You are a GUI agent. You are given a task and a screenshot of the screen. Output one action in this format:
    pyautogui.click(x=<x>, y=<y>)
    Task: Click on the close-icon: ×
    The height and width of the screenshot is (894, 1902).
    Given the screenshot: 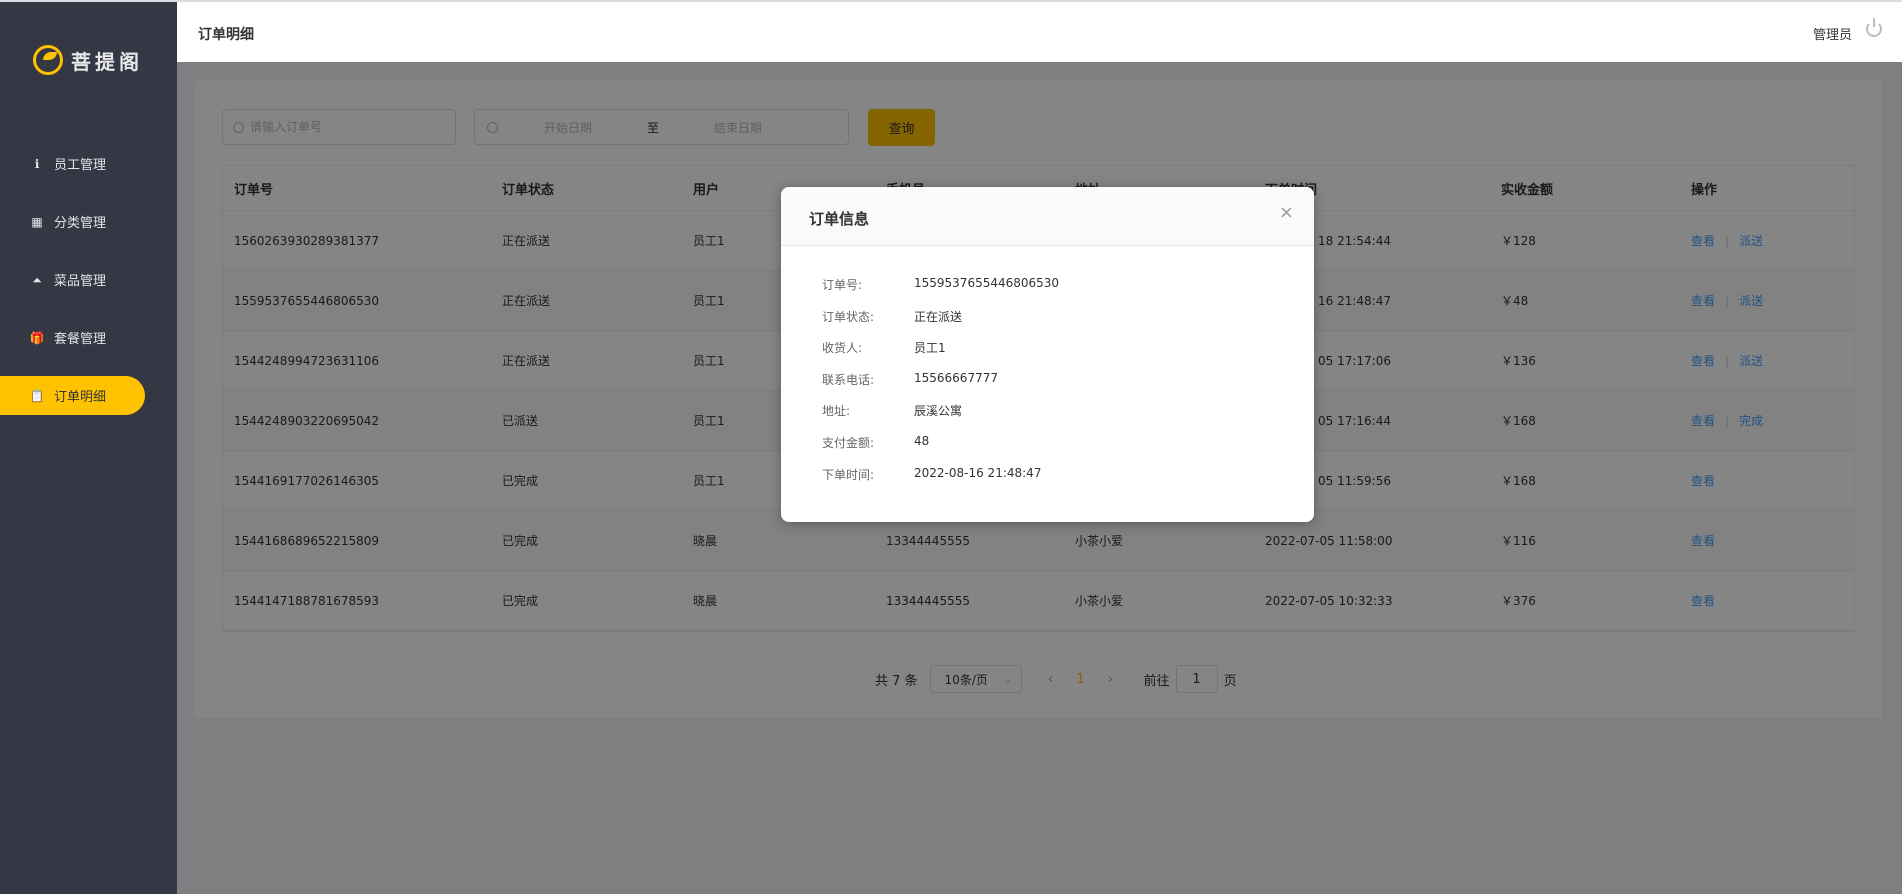 What is the action you would take?
    pyautogui.click(x=1286, y=212)
    